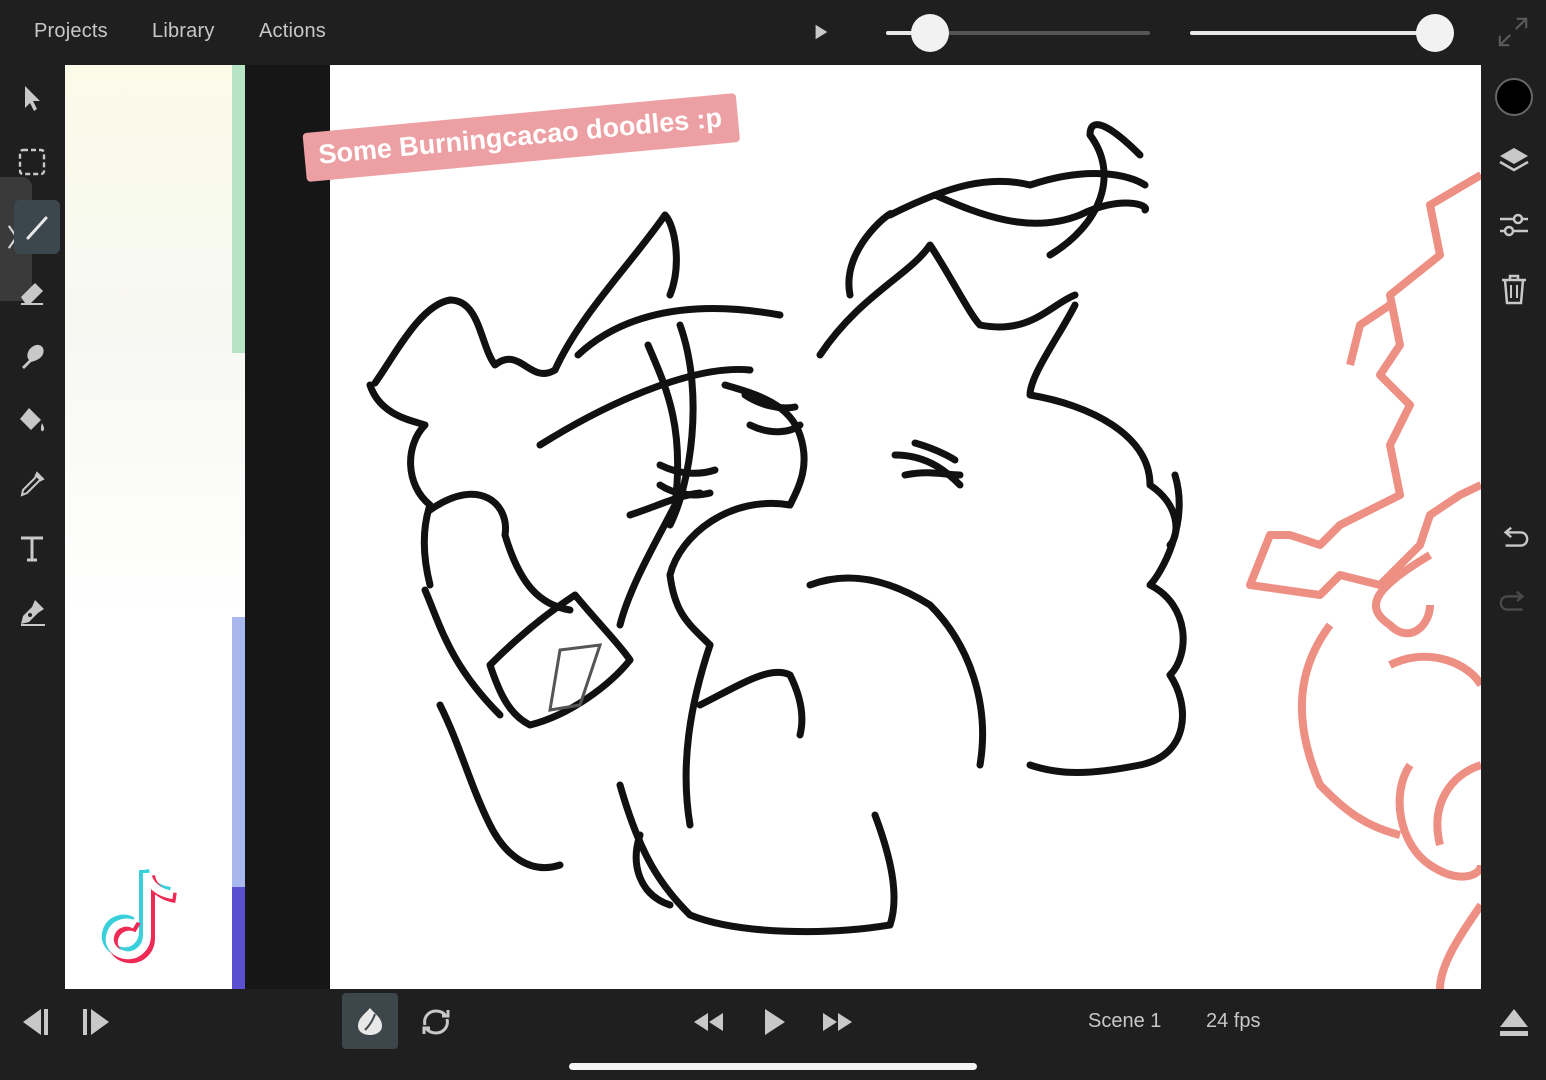 This screenshot has height=1080, width=1546. Describe the element at coordinates (287, 527) in the screenshot. I see `reference-black-band` at that location.